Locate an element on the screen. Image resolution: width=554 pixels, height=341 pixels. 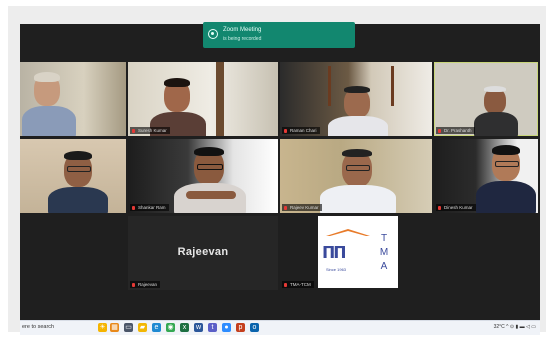
record-icon is located at coordinates (213, 34).